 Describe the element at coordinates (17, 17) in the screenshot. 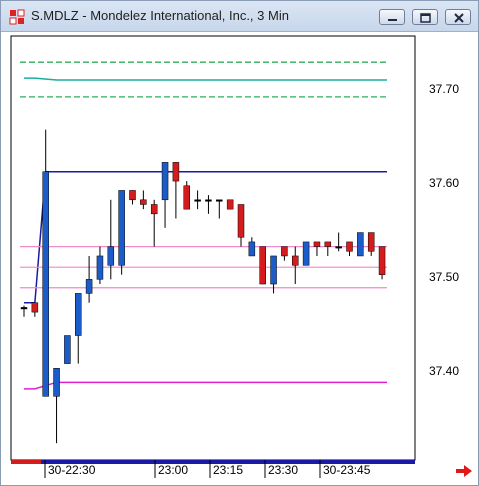

I see `app-icon` at that location.